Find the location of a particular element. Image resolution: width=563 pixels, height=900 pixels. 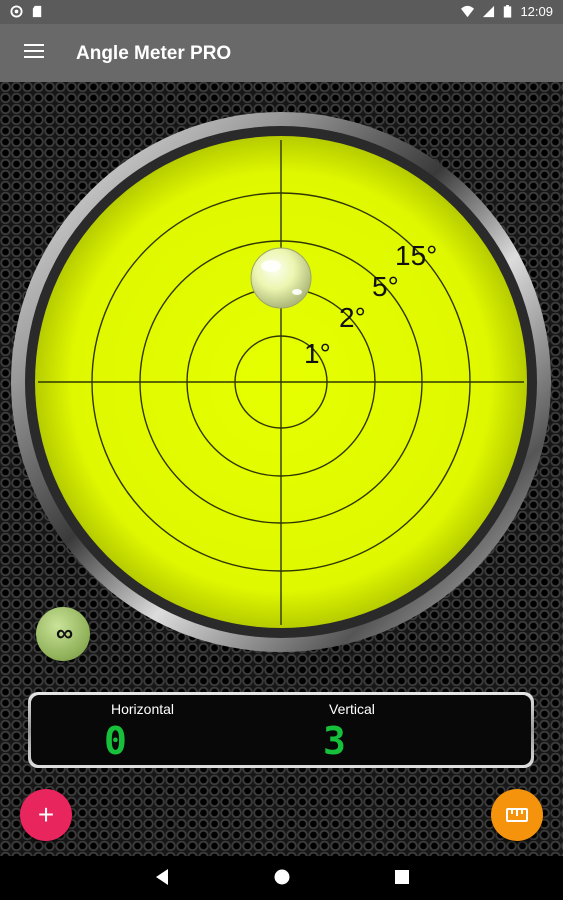

recents-icon is located at coordinates (402, 877).